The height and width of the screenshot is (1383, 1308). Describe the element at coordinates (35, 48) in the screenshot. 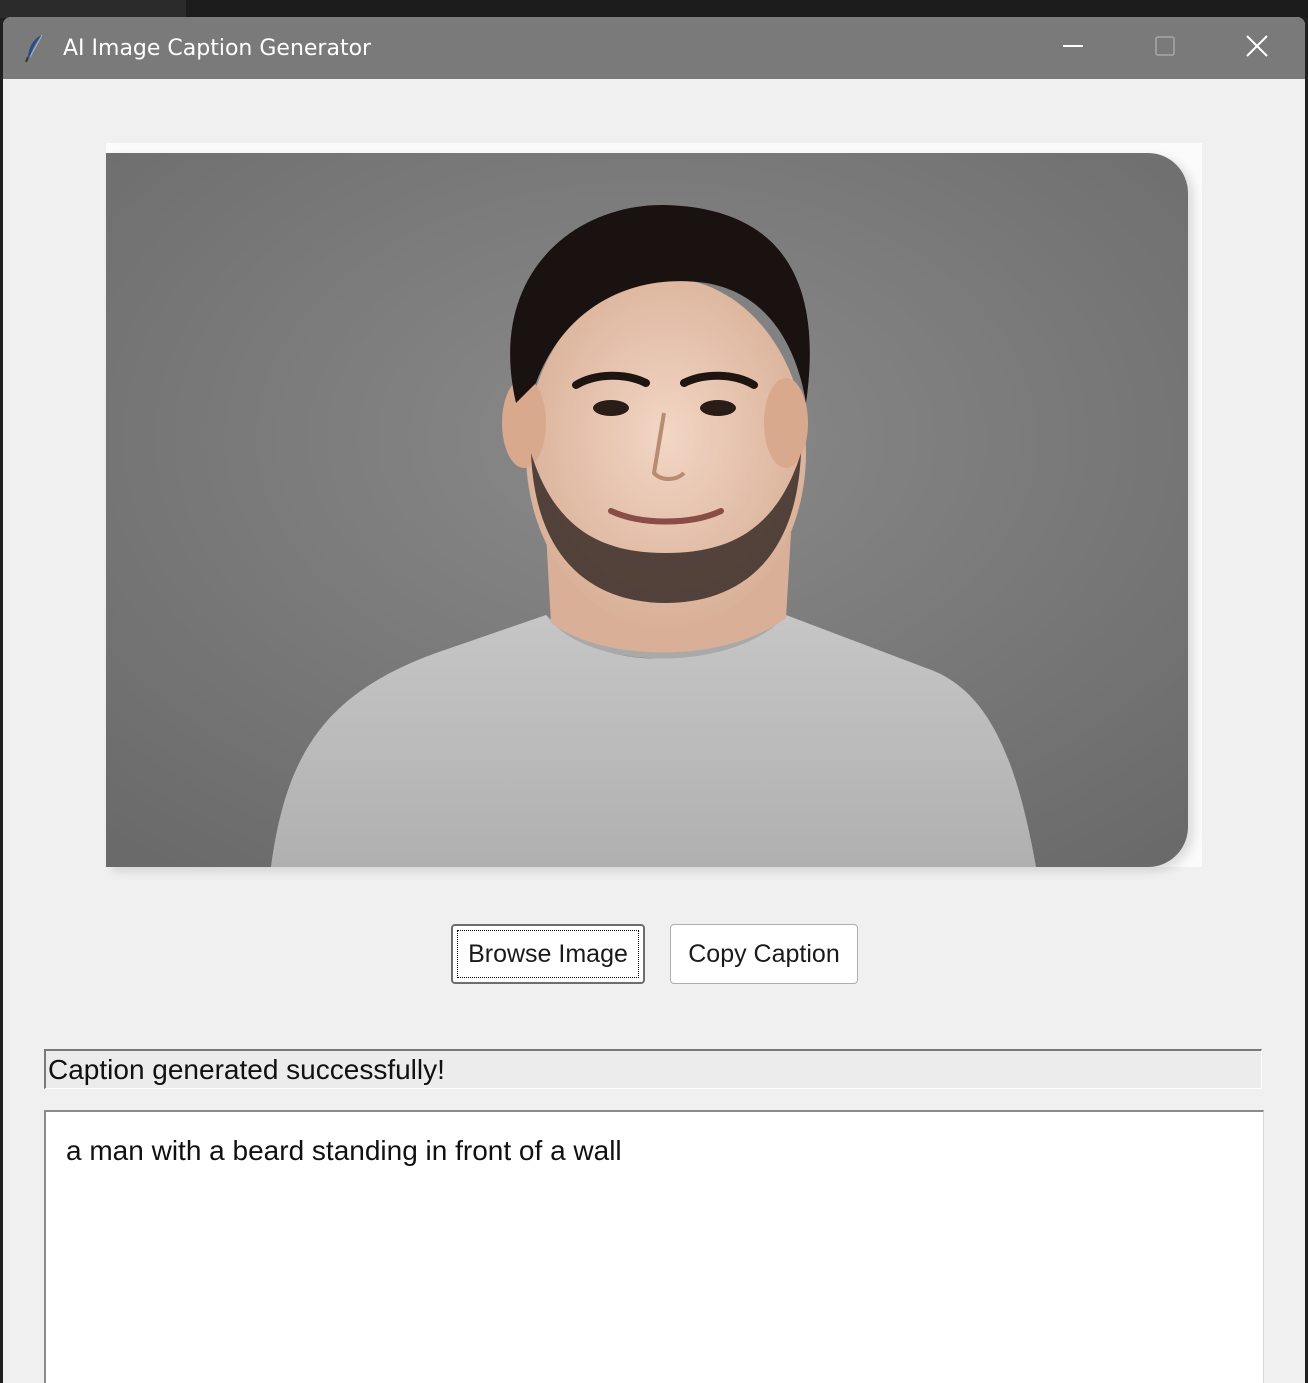

I see `feather-icon` at that location.